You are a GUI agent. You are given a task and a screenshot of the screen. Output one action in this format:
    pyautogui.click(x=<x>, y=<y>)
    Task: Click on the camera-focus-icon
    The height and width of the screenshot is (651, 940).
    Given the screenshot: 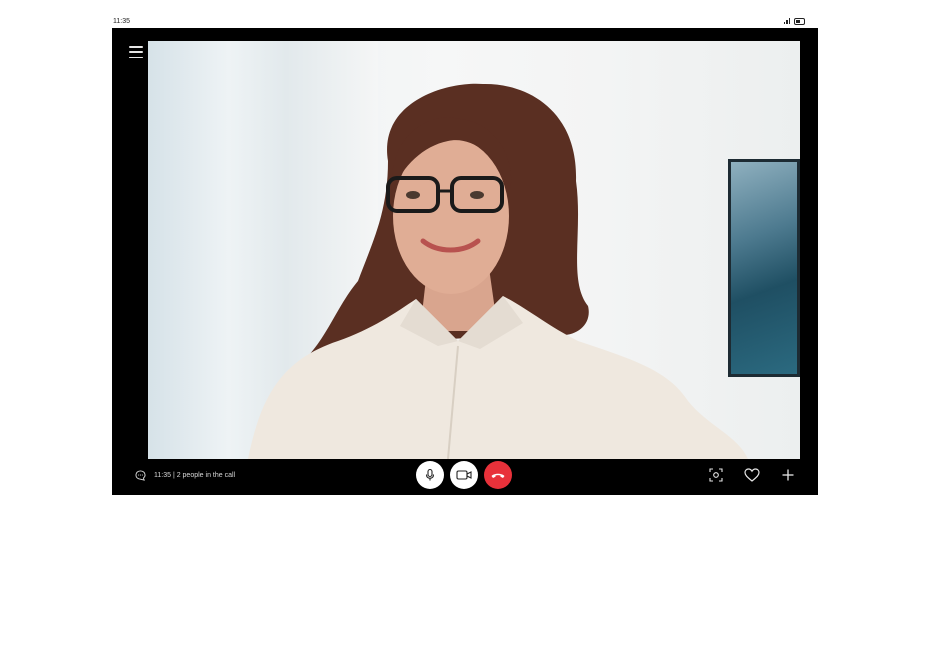 What is the action you would take?
    pyautogui.click(x=716, y=475)
    